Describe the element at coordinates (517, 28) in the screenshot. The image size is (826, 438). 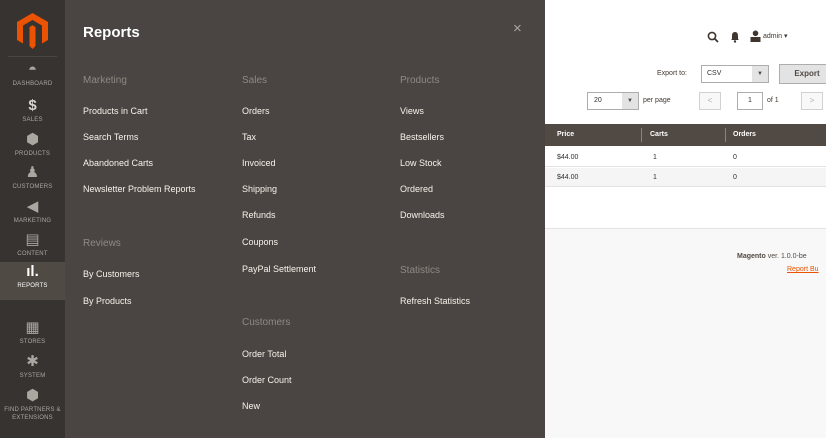
I see `close-icon: ×` at that location.